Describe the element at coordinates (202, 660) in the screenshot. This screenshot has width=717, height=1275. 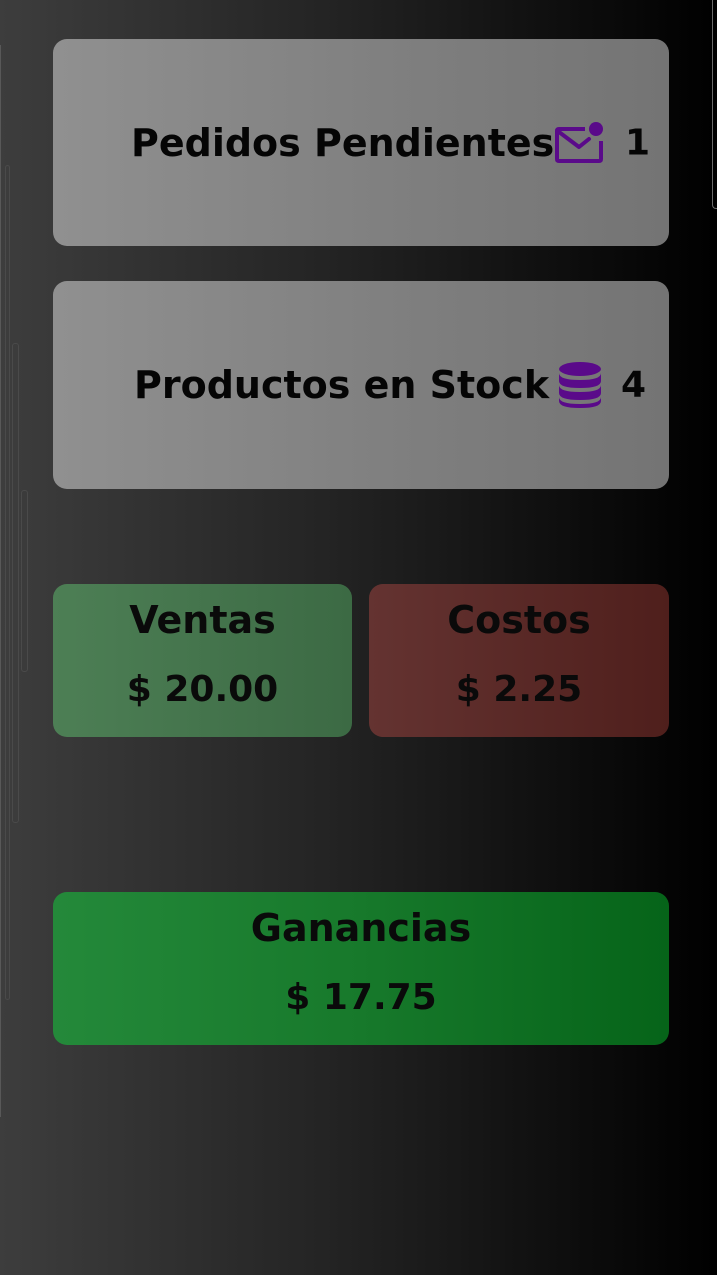
I see `sales-card: Ventas $ 20.00` at that location.